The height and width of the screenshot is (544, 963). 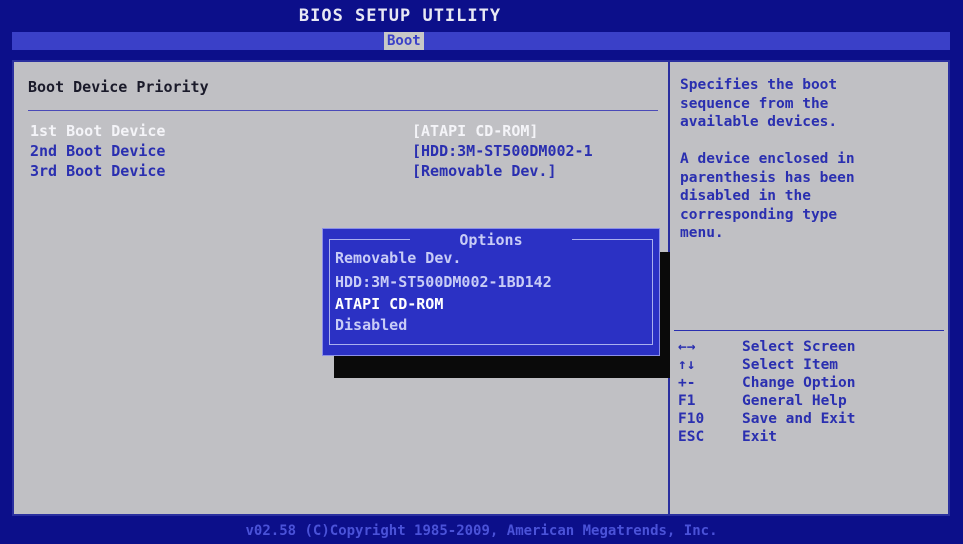 I want to click on help-divider, so click(x=809, y=330).